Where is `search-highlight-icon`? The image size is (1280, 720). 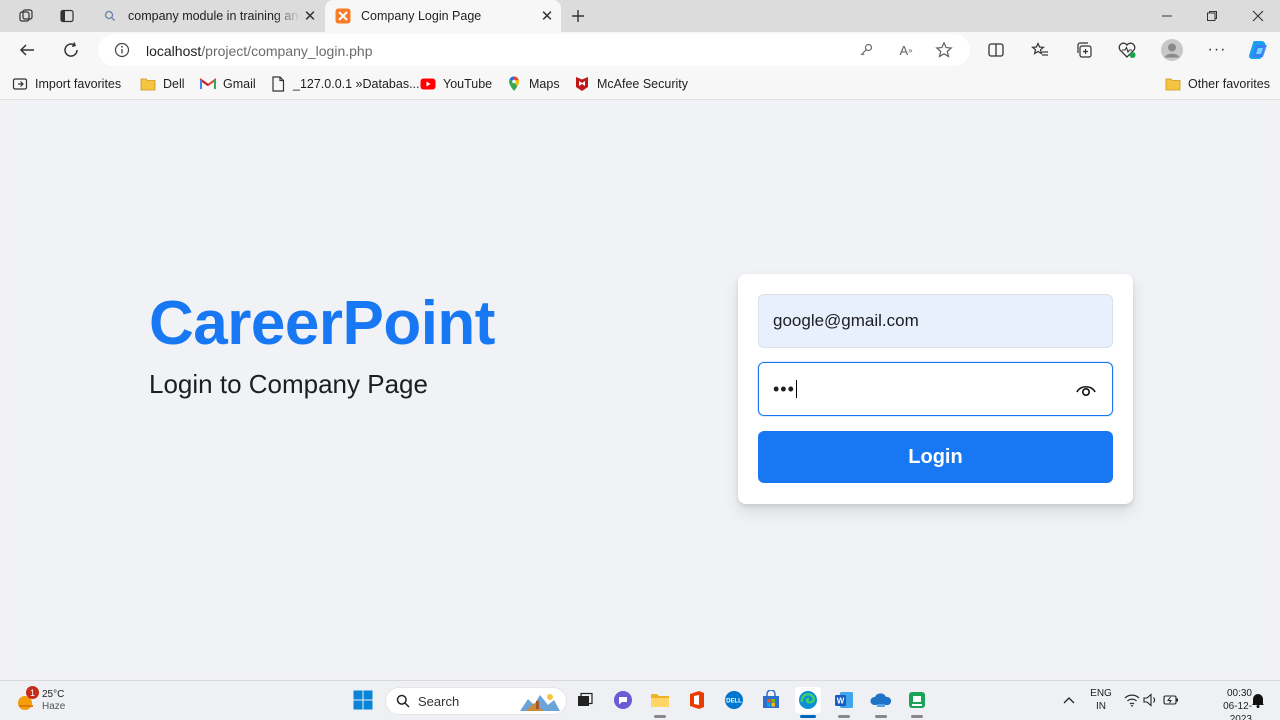 search-highlight-icon is located at coordinates (540, 703).